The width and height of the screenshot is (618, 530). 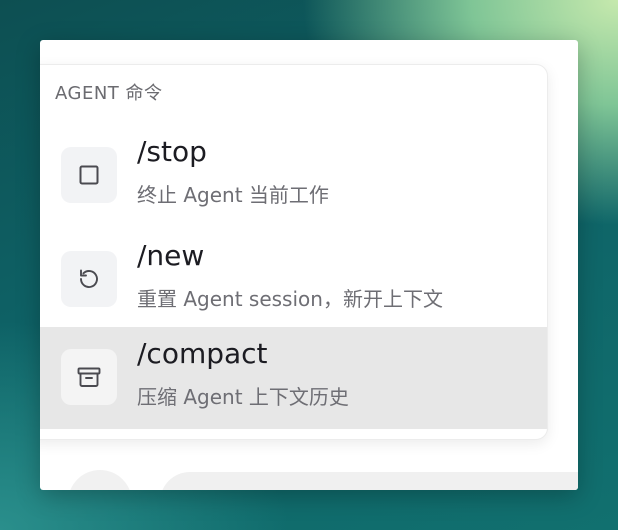 I want to click on square-stop-icon, so click(x=89, y=175).